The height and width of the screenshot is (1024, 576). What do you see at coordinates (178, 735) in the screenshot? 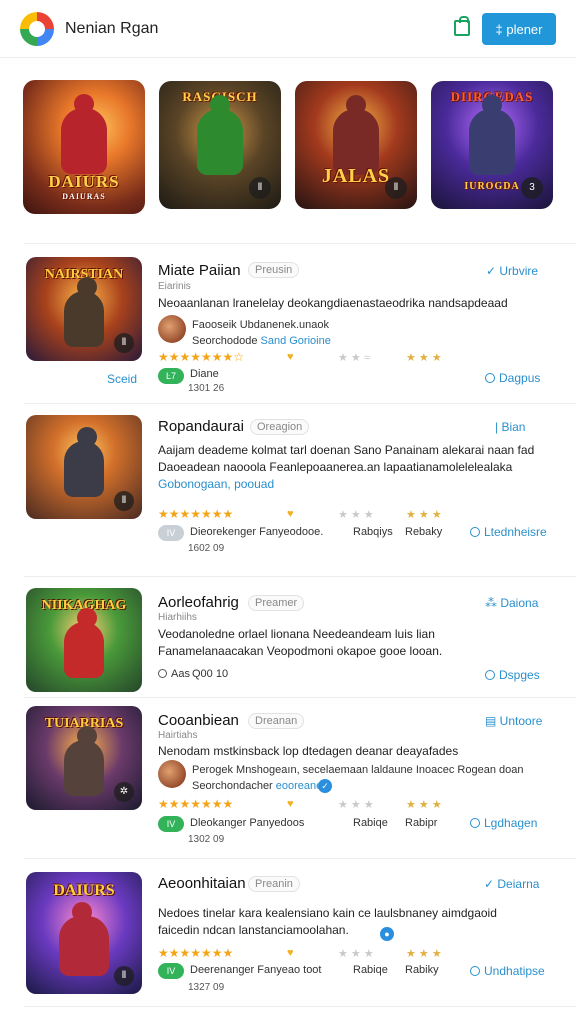
I see `subtitle: Hairtiahs` at bounding box center [178, 735].